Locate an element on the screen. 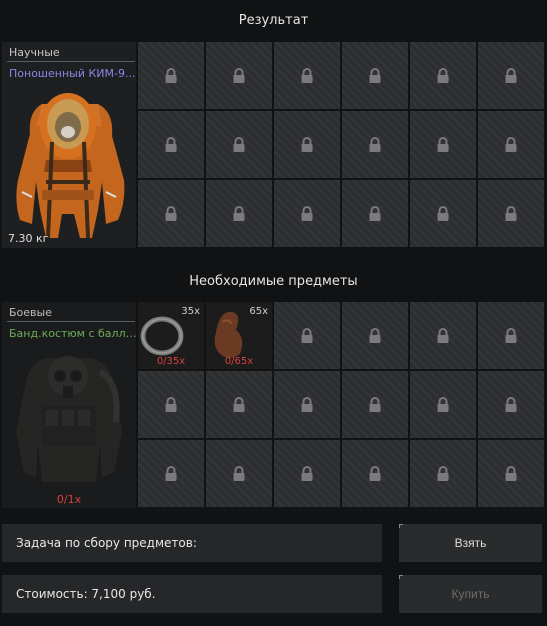  buy-button: Купить is located at coordinates (470, 594).